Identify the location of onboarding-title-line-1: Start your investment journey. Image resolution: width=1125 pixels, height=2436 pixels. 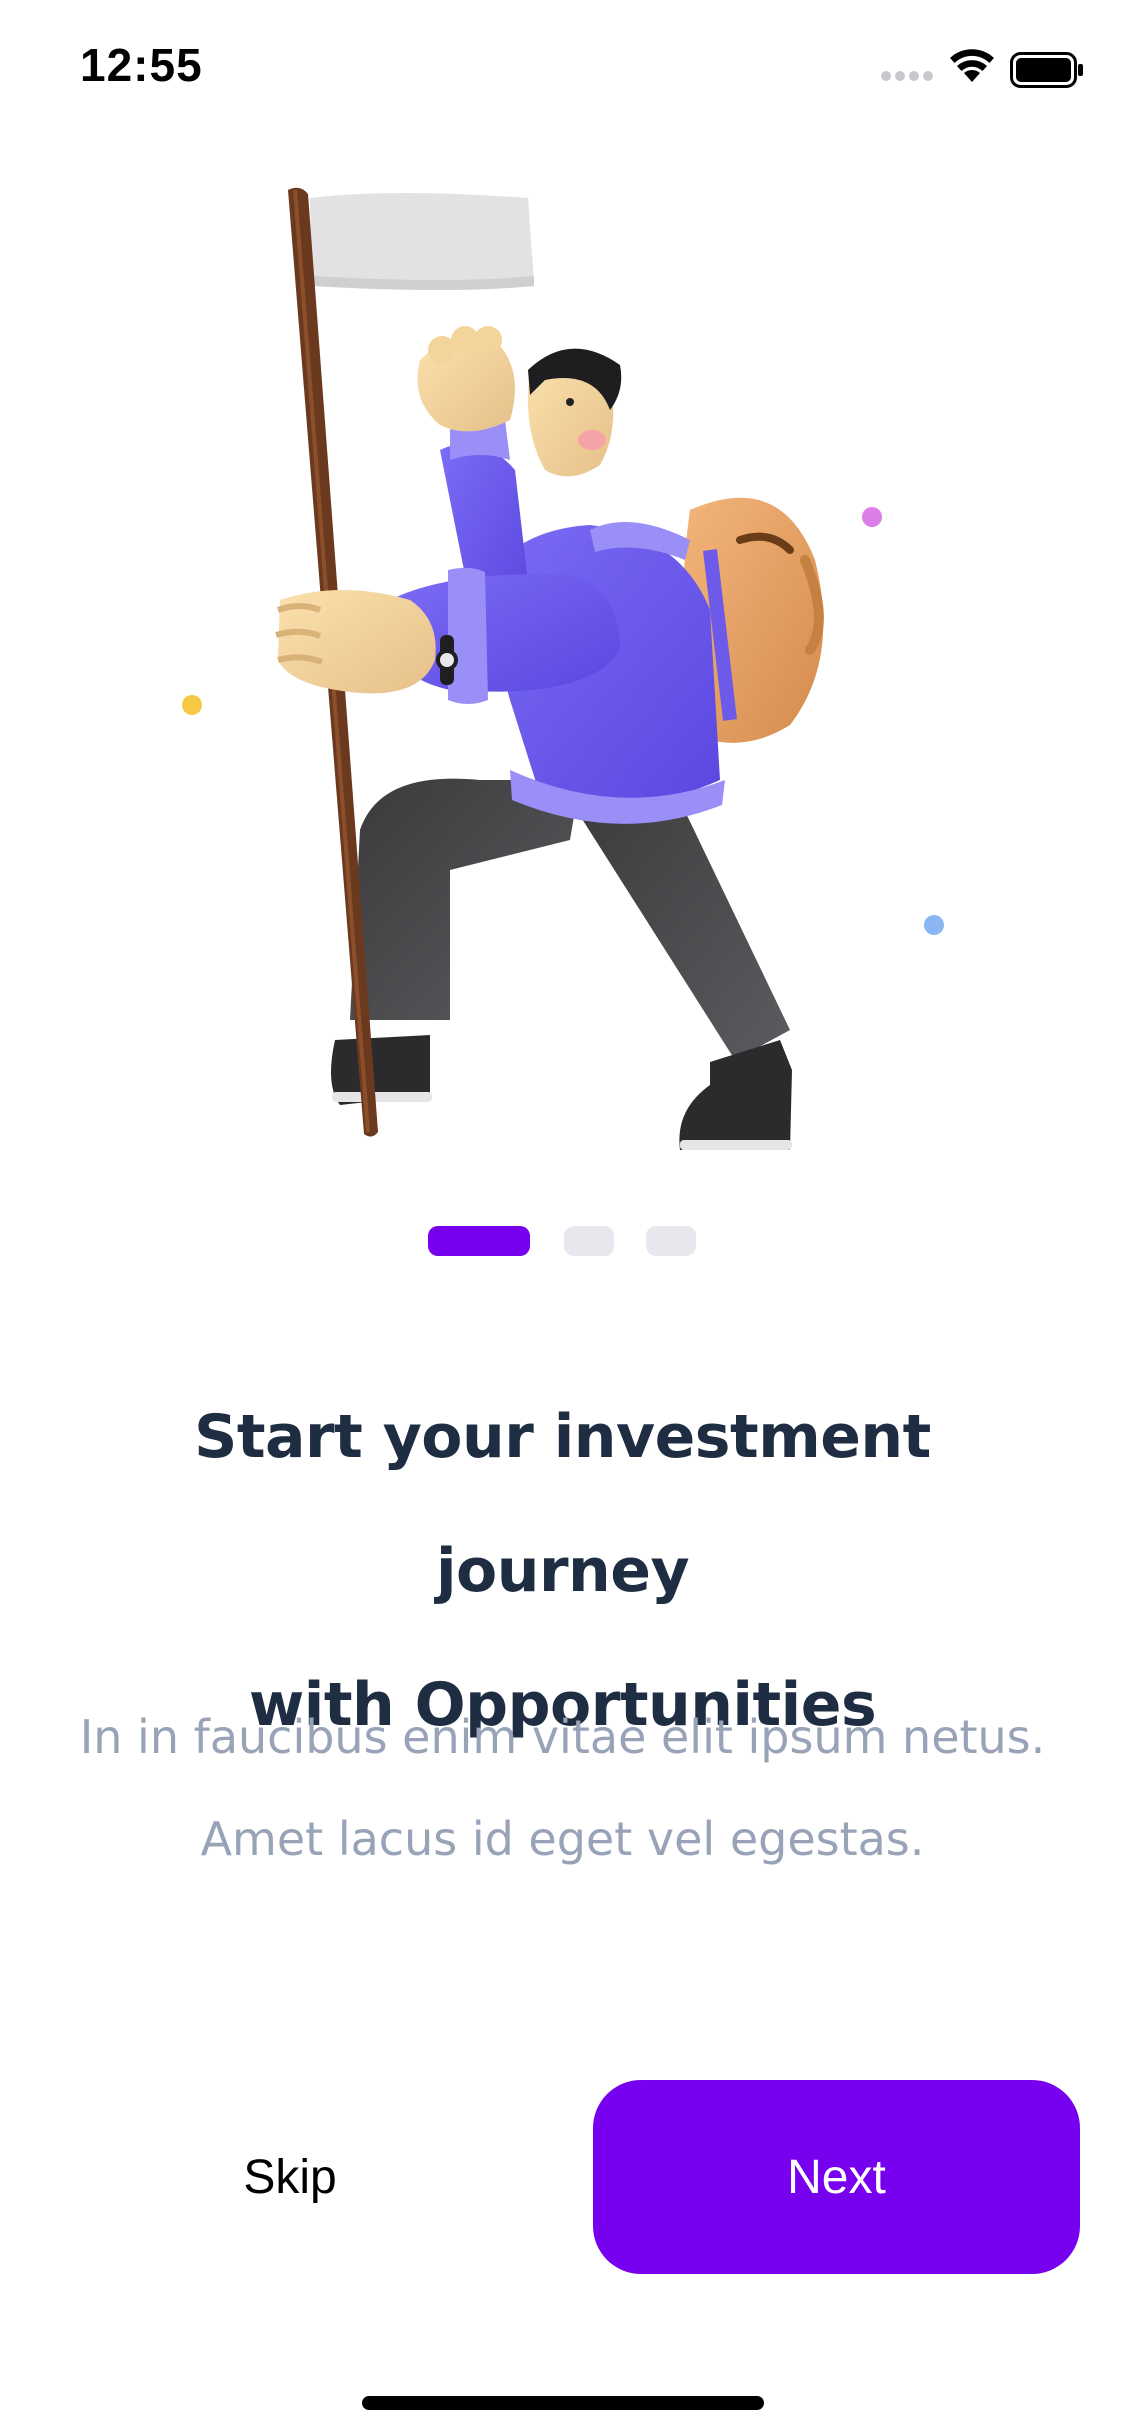
(562, 1504).